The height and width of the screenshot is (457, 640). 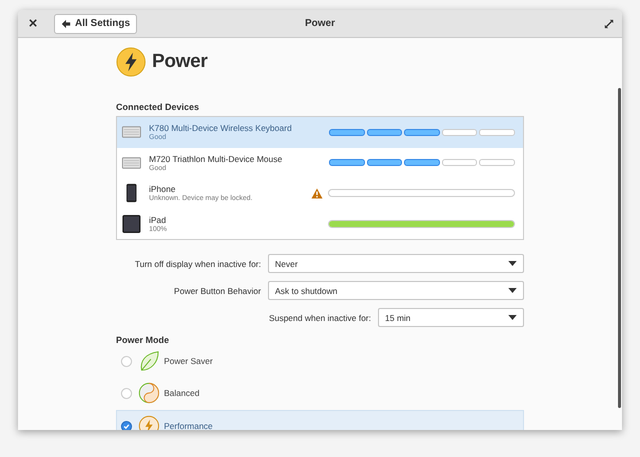 I want to click on tablet-icon, so click(x=131, y=224).